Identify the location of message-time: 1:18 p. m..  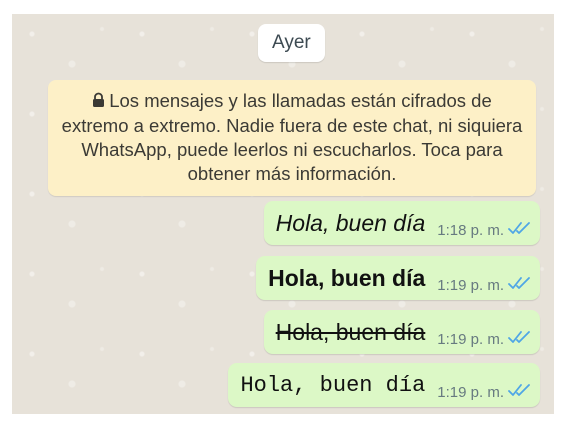
(470, 230).